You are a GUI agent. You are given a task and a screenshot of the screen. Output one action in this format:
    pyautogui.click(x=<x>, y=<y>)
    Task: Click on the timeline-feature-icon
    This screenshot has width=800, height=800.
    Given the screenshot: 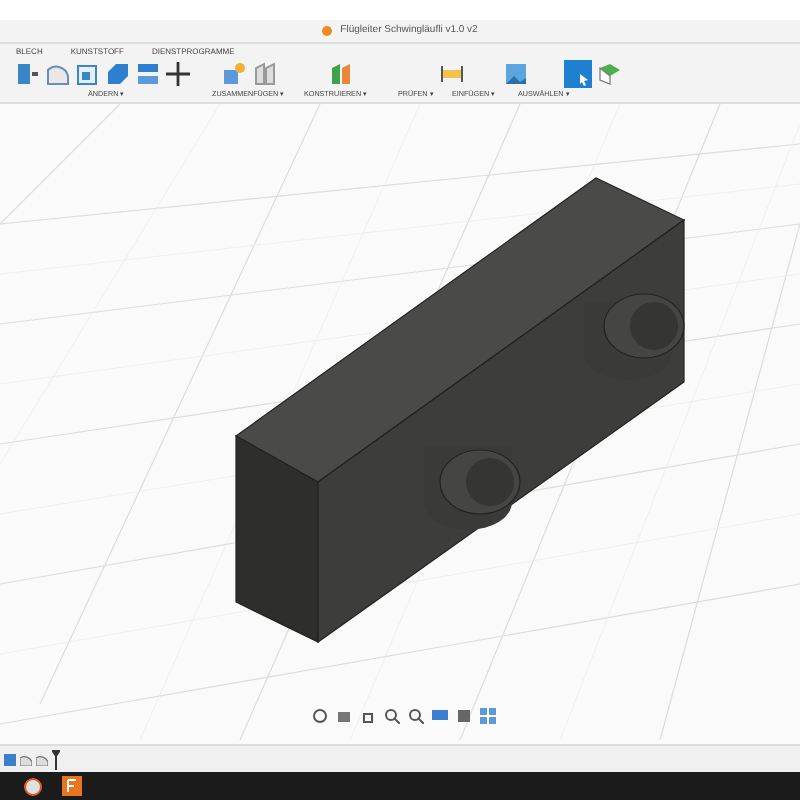 What is the action you would take?
    pyautogui.click(x=10, y=759)
    